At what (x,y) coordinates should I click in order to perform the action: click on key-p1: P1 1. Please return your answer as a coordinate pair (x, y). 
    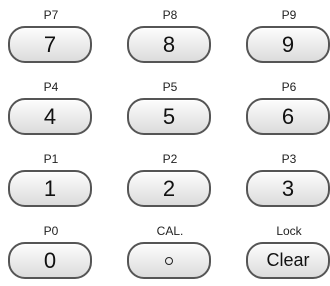
    Looking at the image, I should click on (51, 180).